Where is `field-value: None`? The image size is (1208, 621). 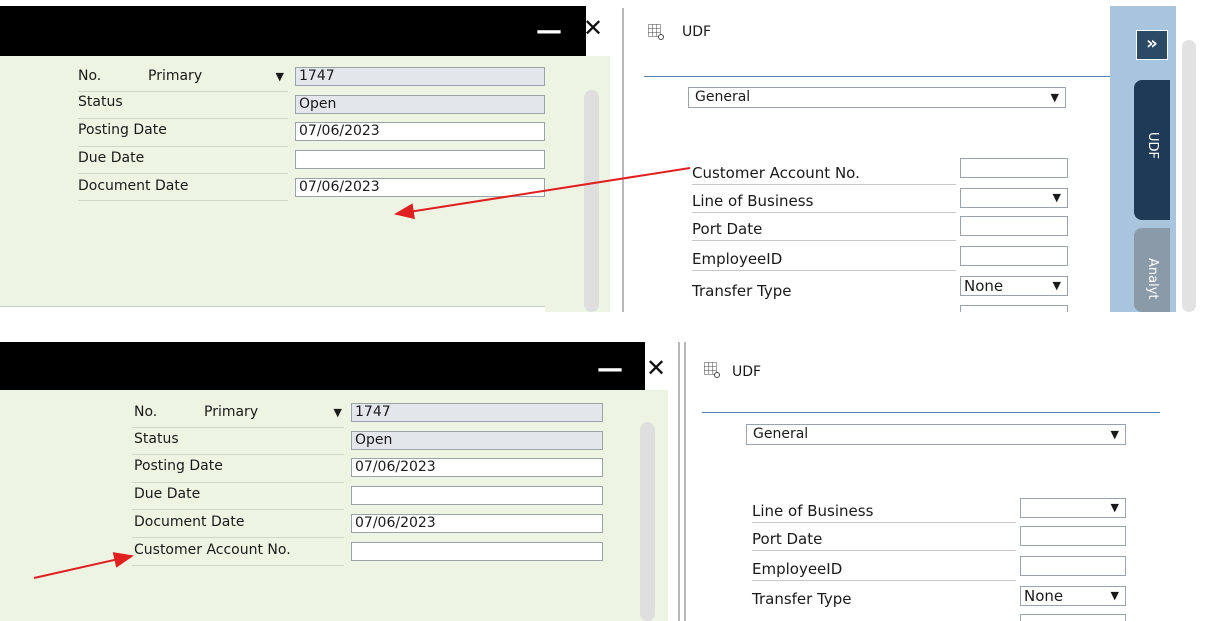 field-value: None is located at coordinates (1044, 596).